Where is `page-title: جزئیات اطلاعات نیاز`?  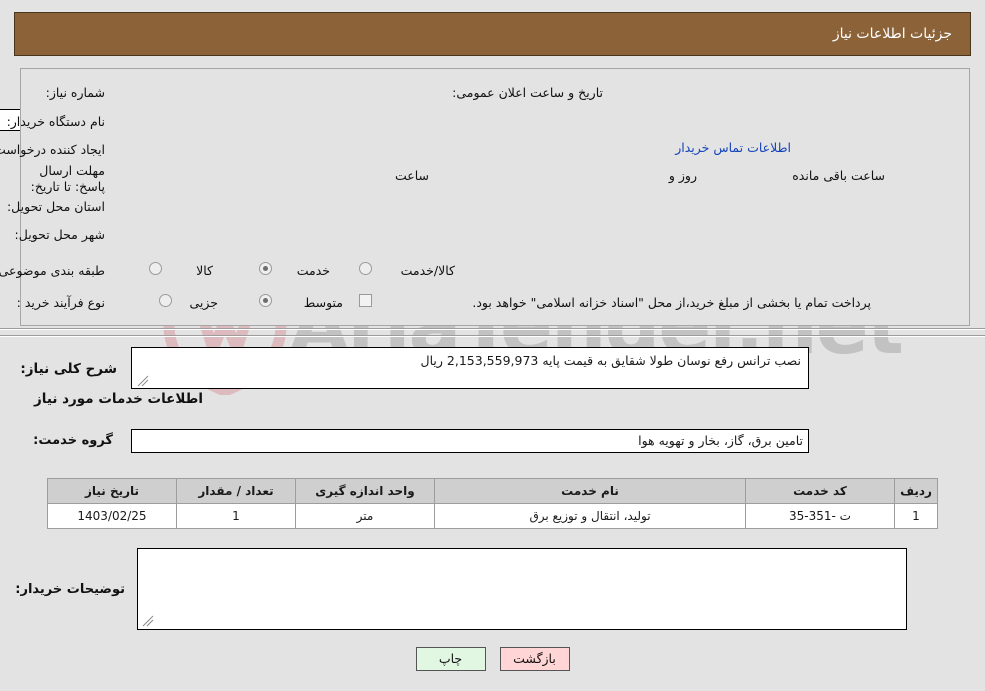 page-title: جزئیات اطلاعات نیاز is located at coordinates (892, 34).